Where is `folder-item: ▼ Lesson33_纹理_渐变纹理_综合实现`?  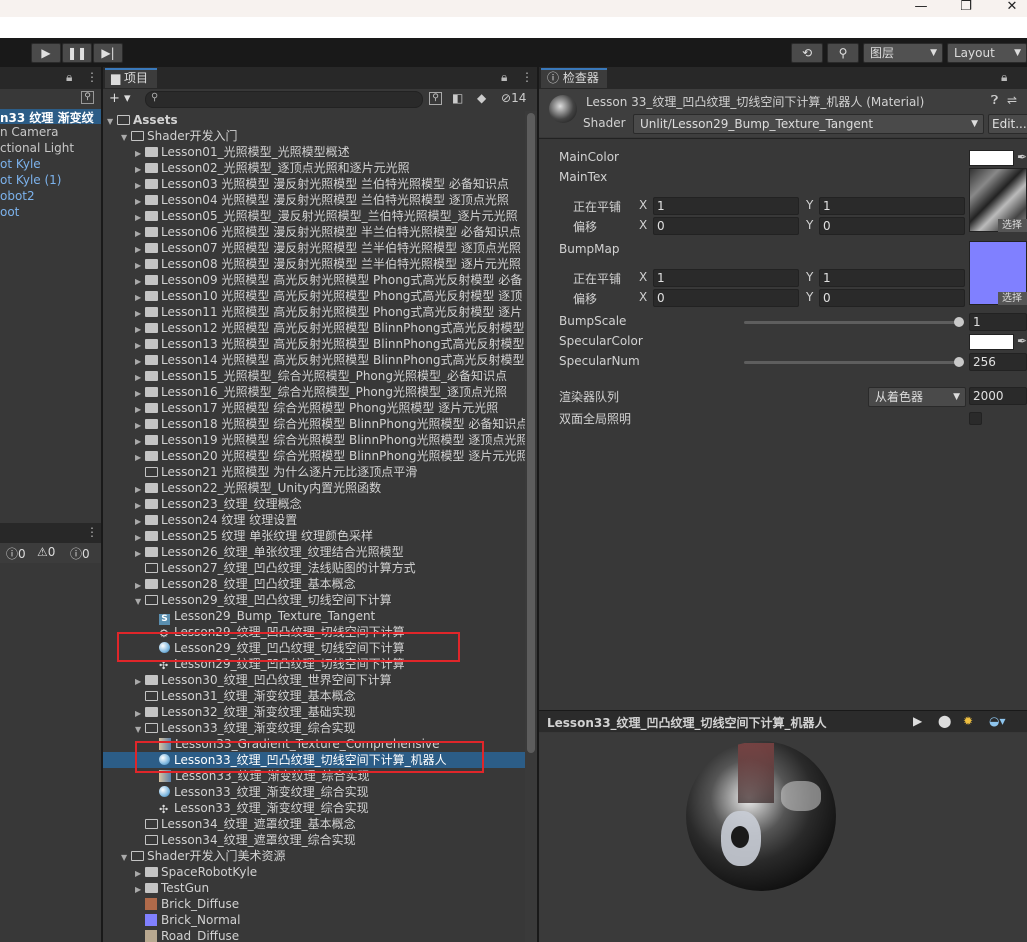 folder-item: ▼ Lesson33_纹理_渐变纹理_综合实现 is located at coordinates (229, 728).